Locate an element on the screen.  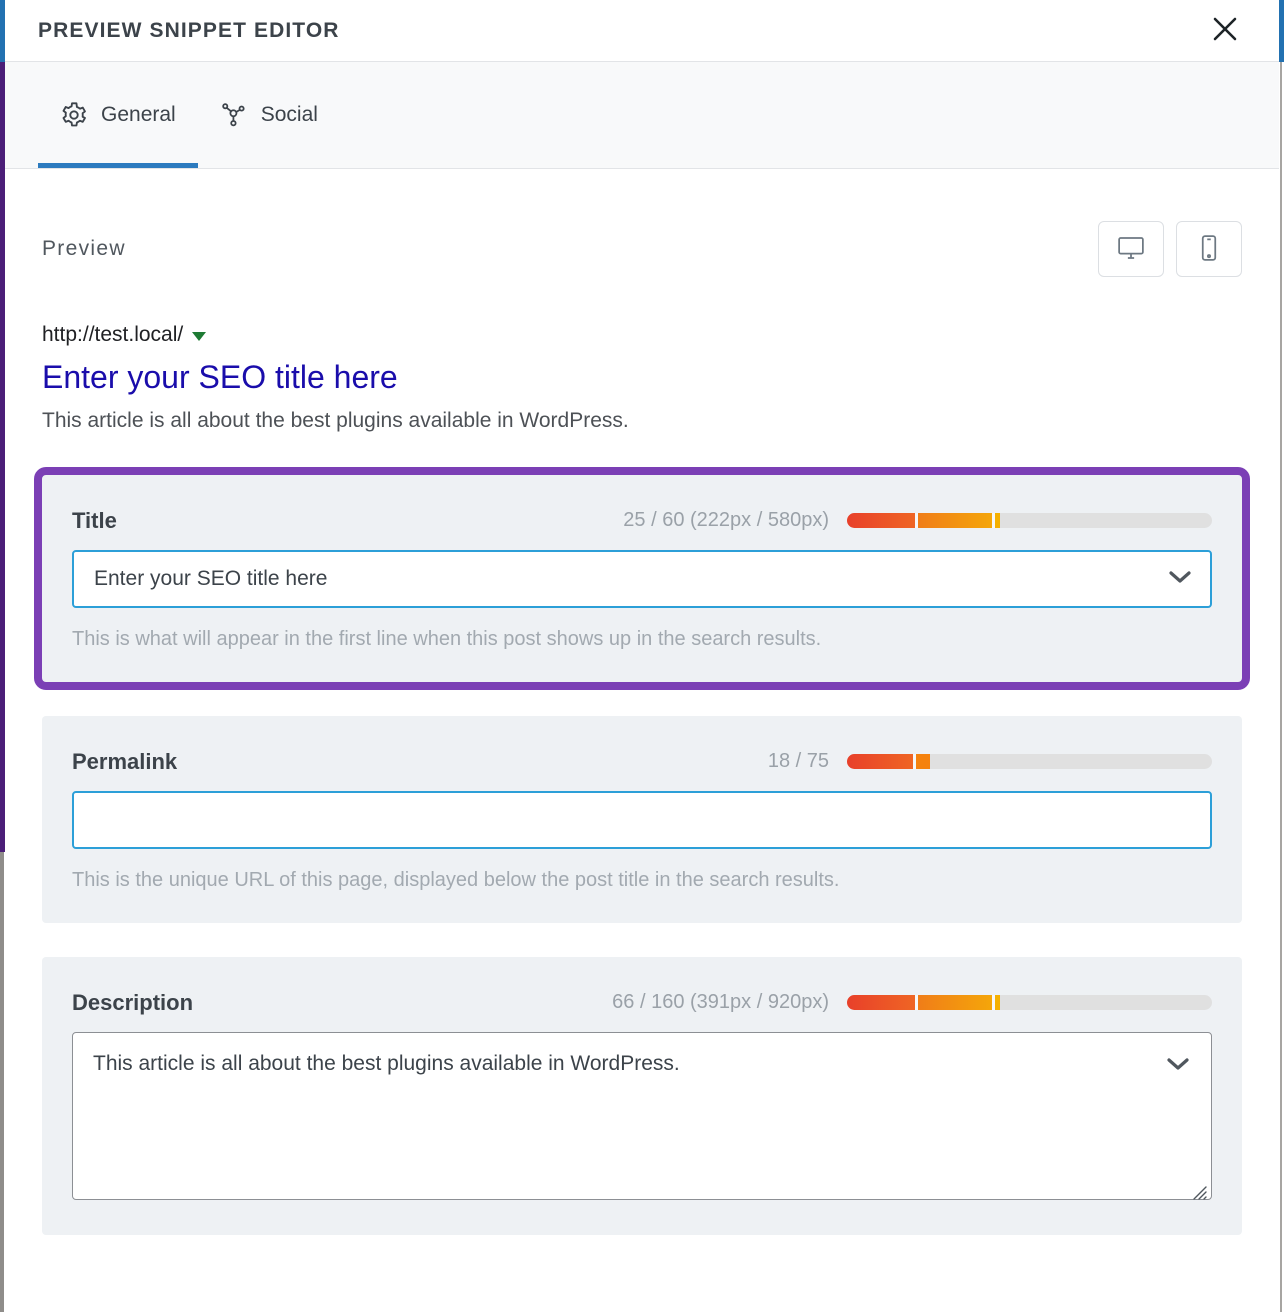
description-meter-wrap: 66 / 160 (391px / 920px) is located at coordinates (912, 1002).